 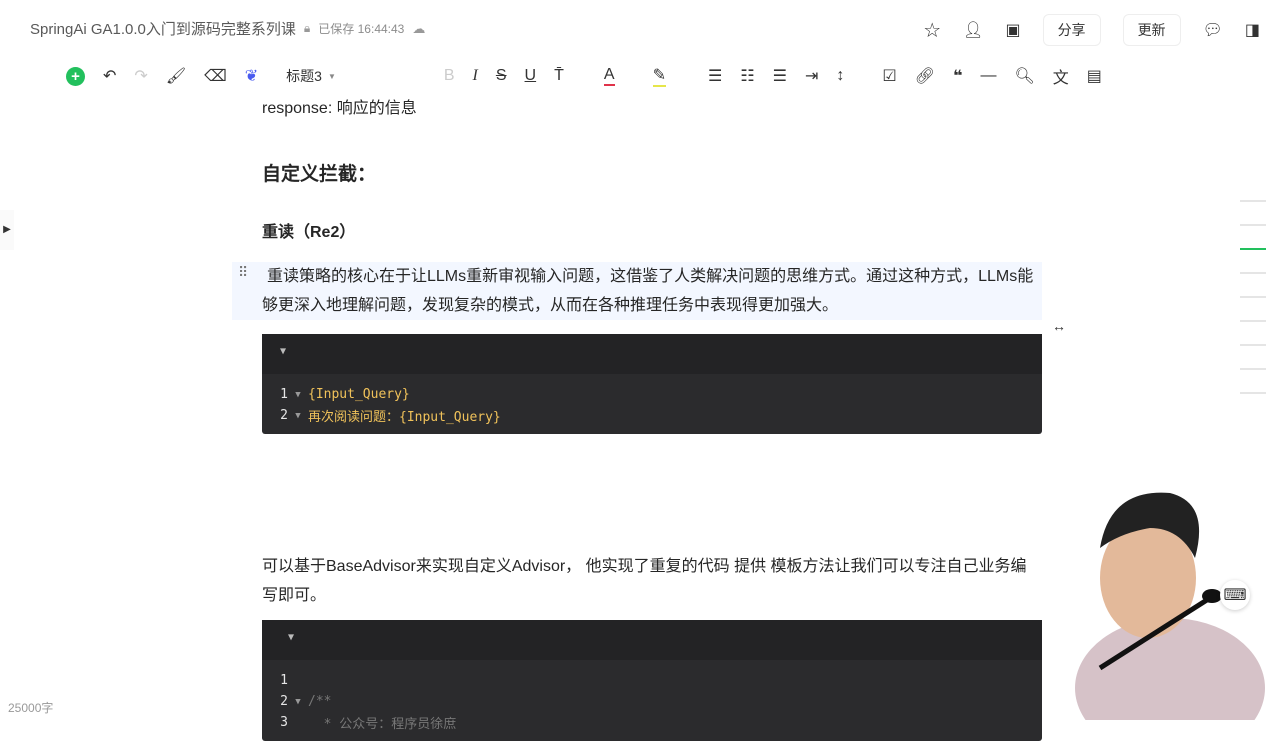 I want to click on code-line: 1, so click(x=284, y=680).